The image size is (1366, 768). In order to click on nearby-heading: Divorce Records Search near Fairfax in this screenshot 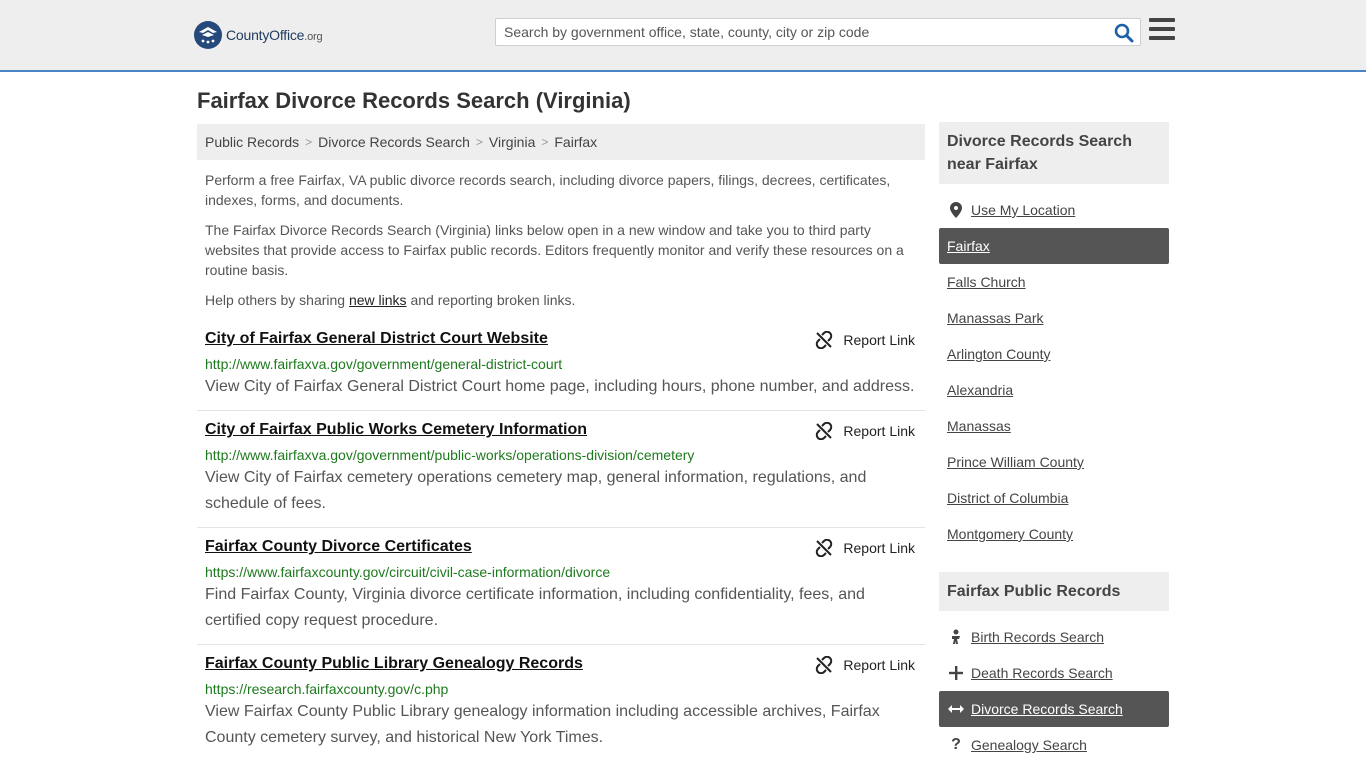, I will do `click(1054, 153)`.